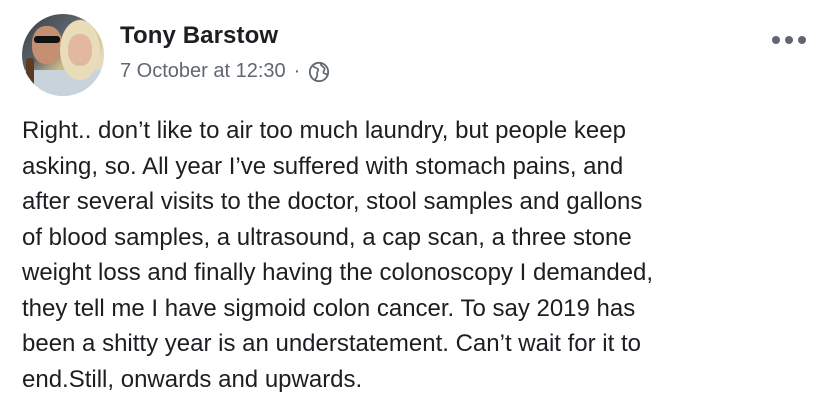 The width and height of the screenshot is (828, 407). I want to click on avatar-face-right, so click(80, 50).